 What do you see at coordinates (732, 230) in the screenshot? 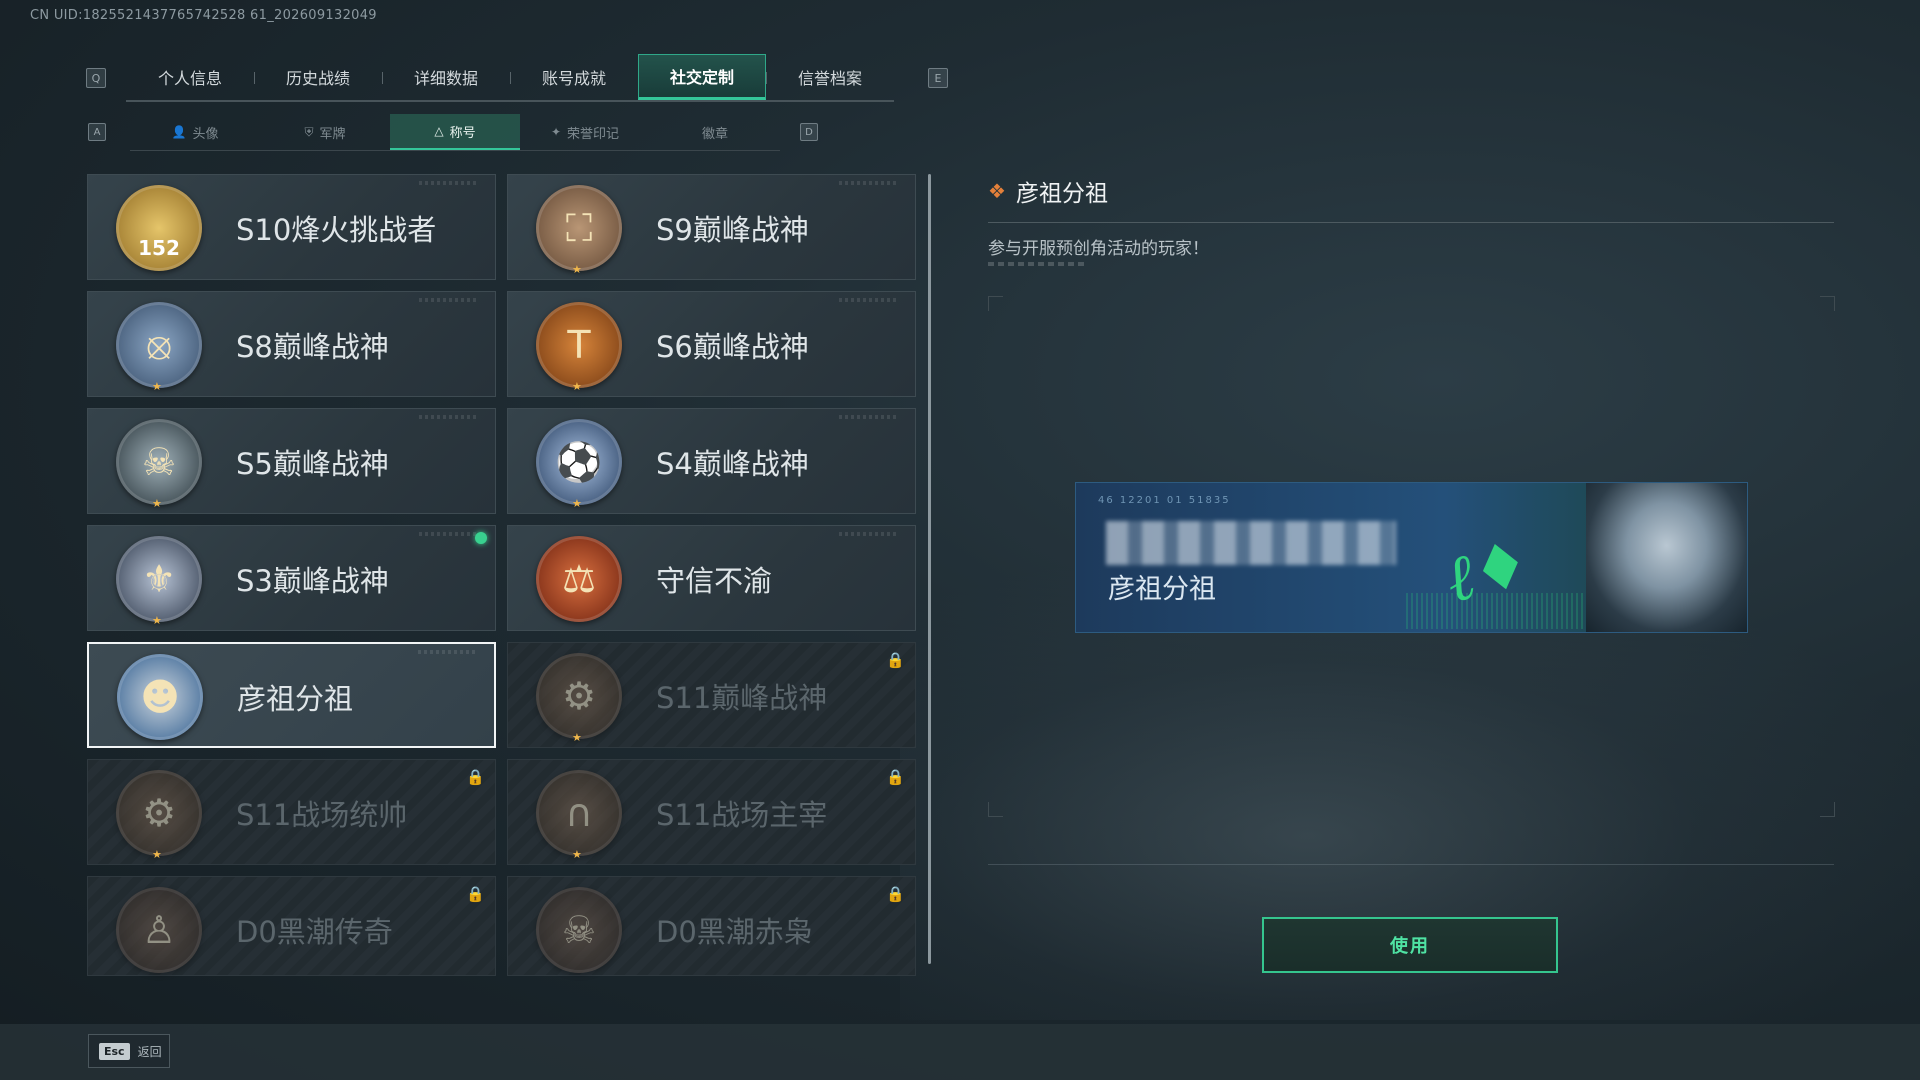
I see `title-name: S9巅峰战神` at bounding box center [732, 230].